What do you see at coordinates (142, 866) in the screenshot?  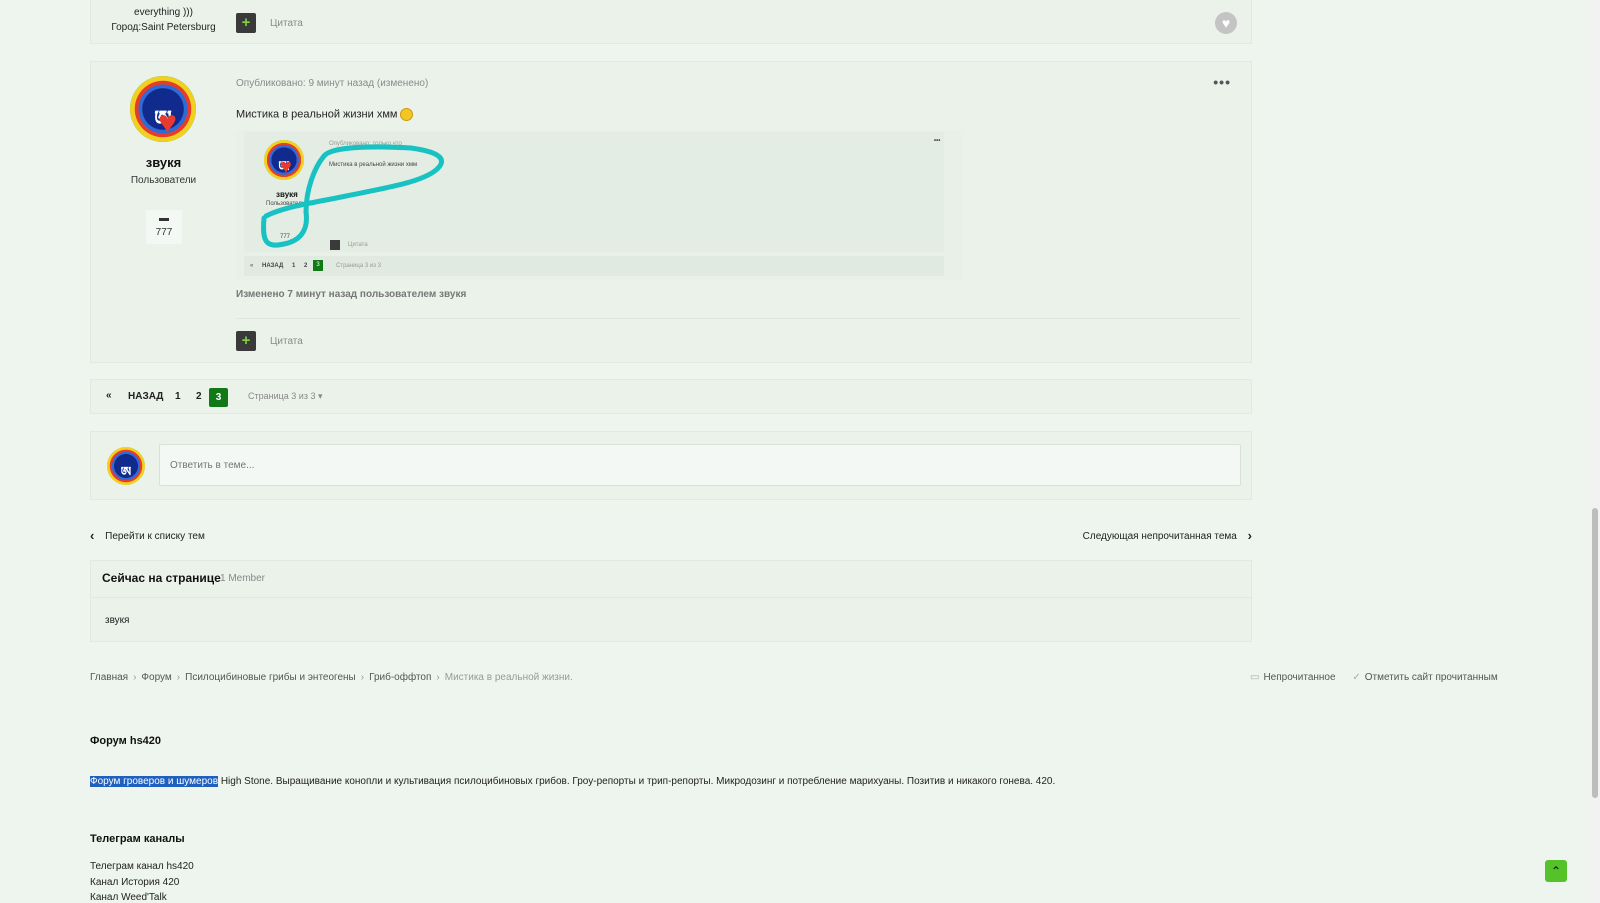 I see `telegram-link-hs420: Телеграм канал hs420` at bounding box center [142, 866].